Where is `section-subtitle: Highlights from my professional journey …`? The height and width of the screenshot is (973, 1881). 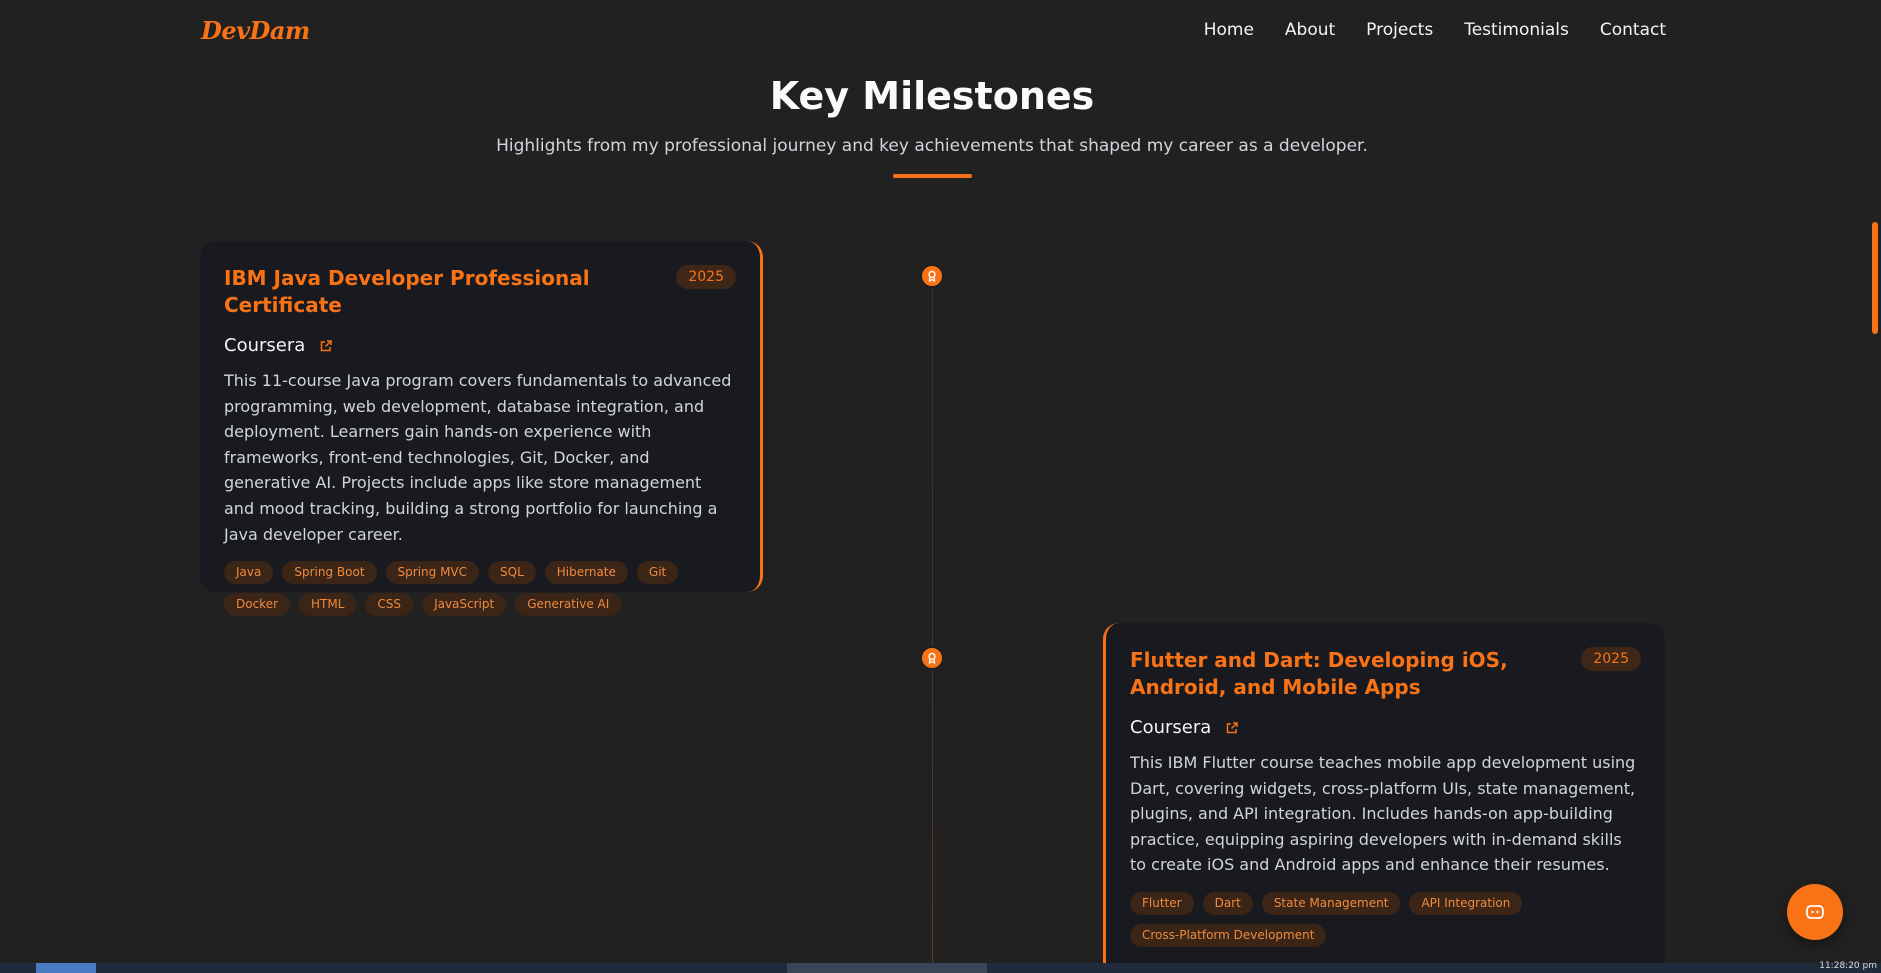
section-subtitle: Highlights from my professional journey … is located at coordinates (932, 146).